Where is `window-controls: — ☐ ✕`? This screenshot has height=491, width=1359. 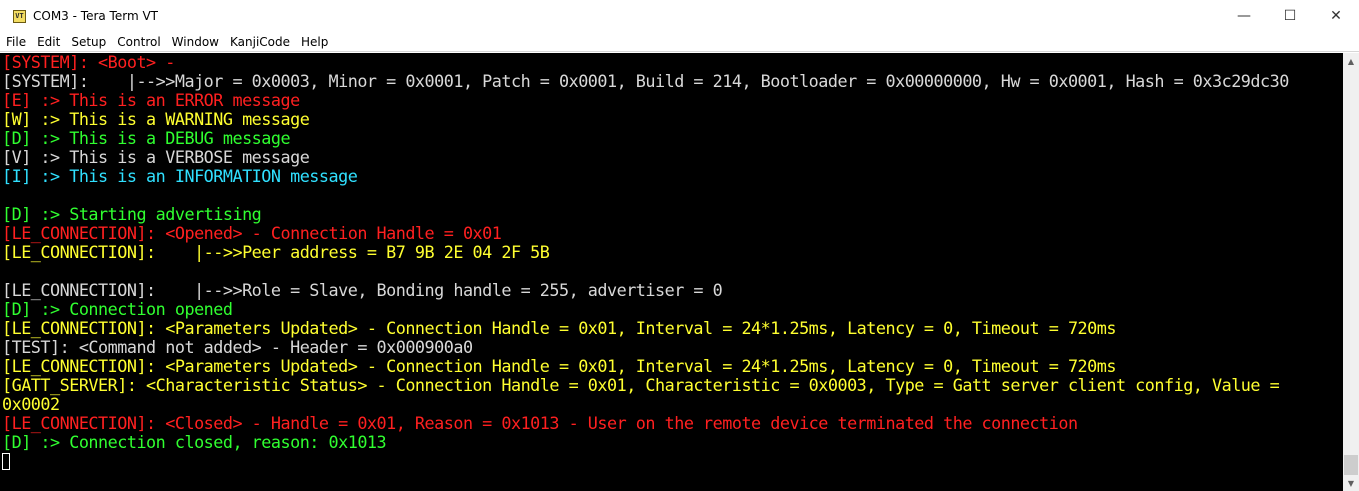 window-controls: — ☐ ✕ is located at coordinates (1290, 16).